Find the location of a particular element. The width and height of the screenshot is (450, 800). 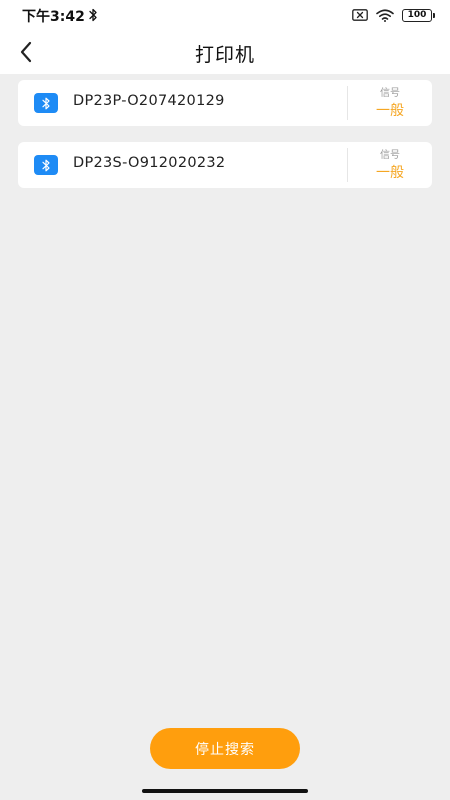

battery-level: 100 is located at coordinates (417, 14).